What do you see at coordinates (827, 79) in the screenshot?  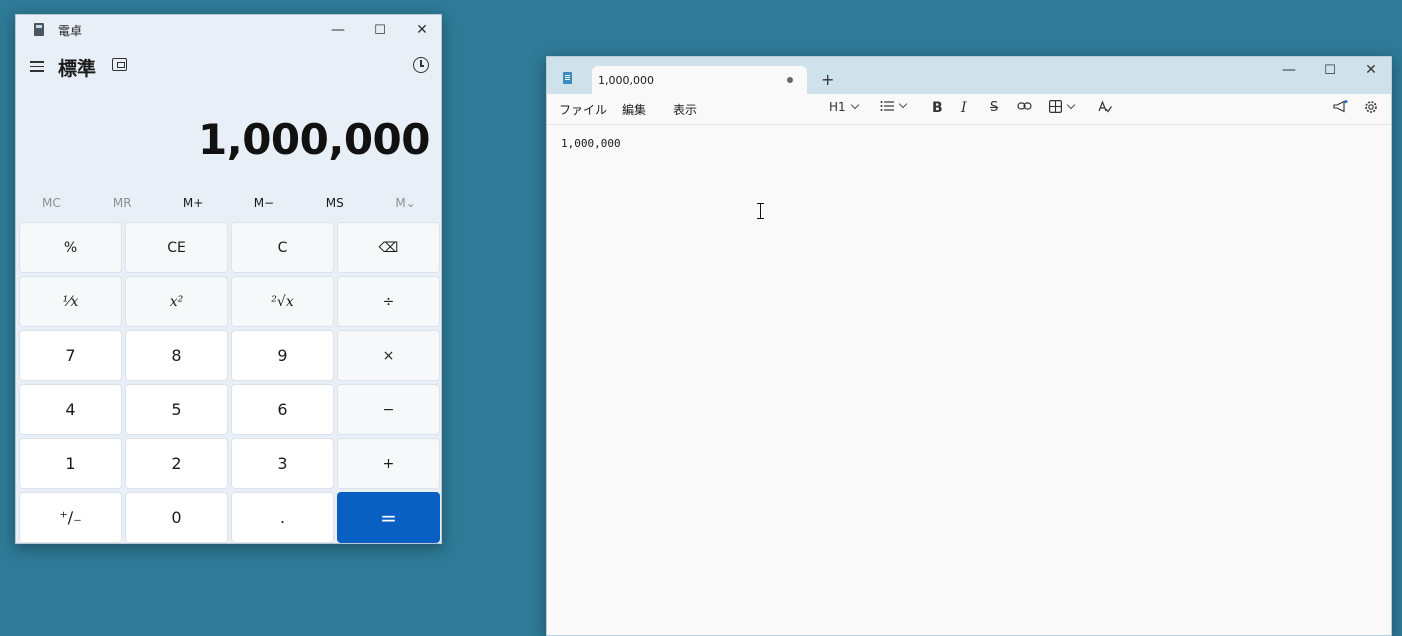 I see `new-tab-button: +` at bounding box center [827, 79].